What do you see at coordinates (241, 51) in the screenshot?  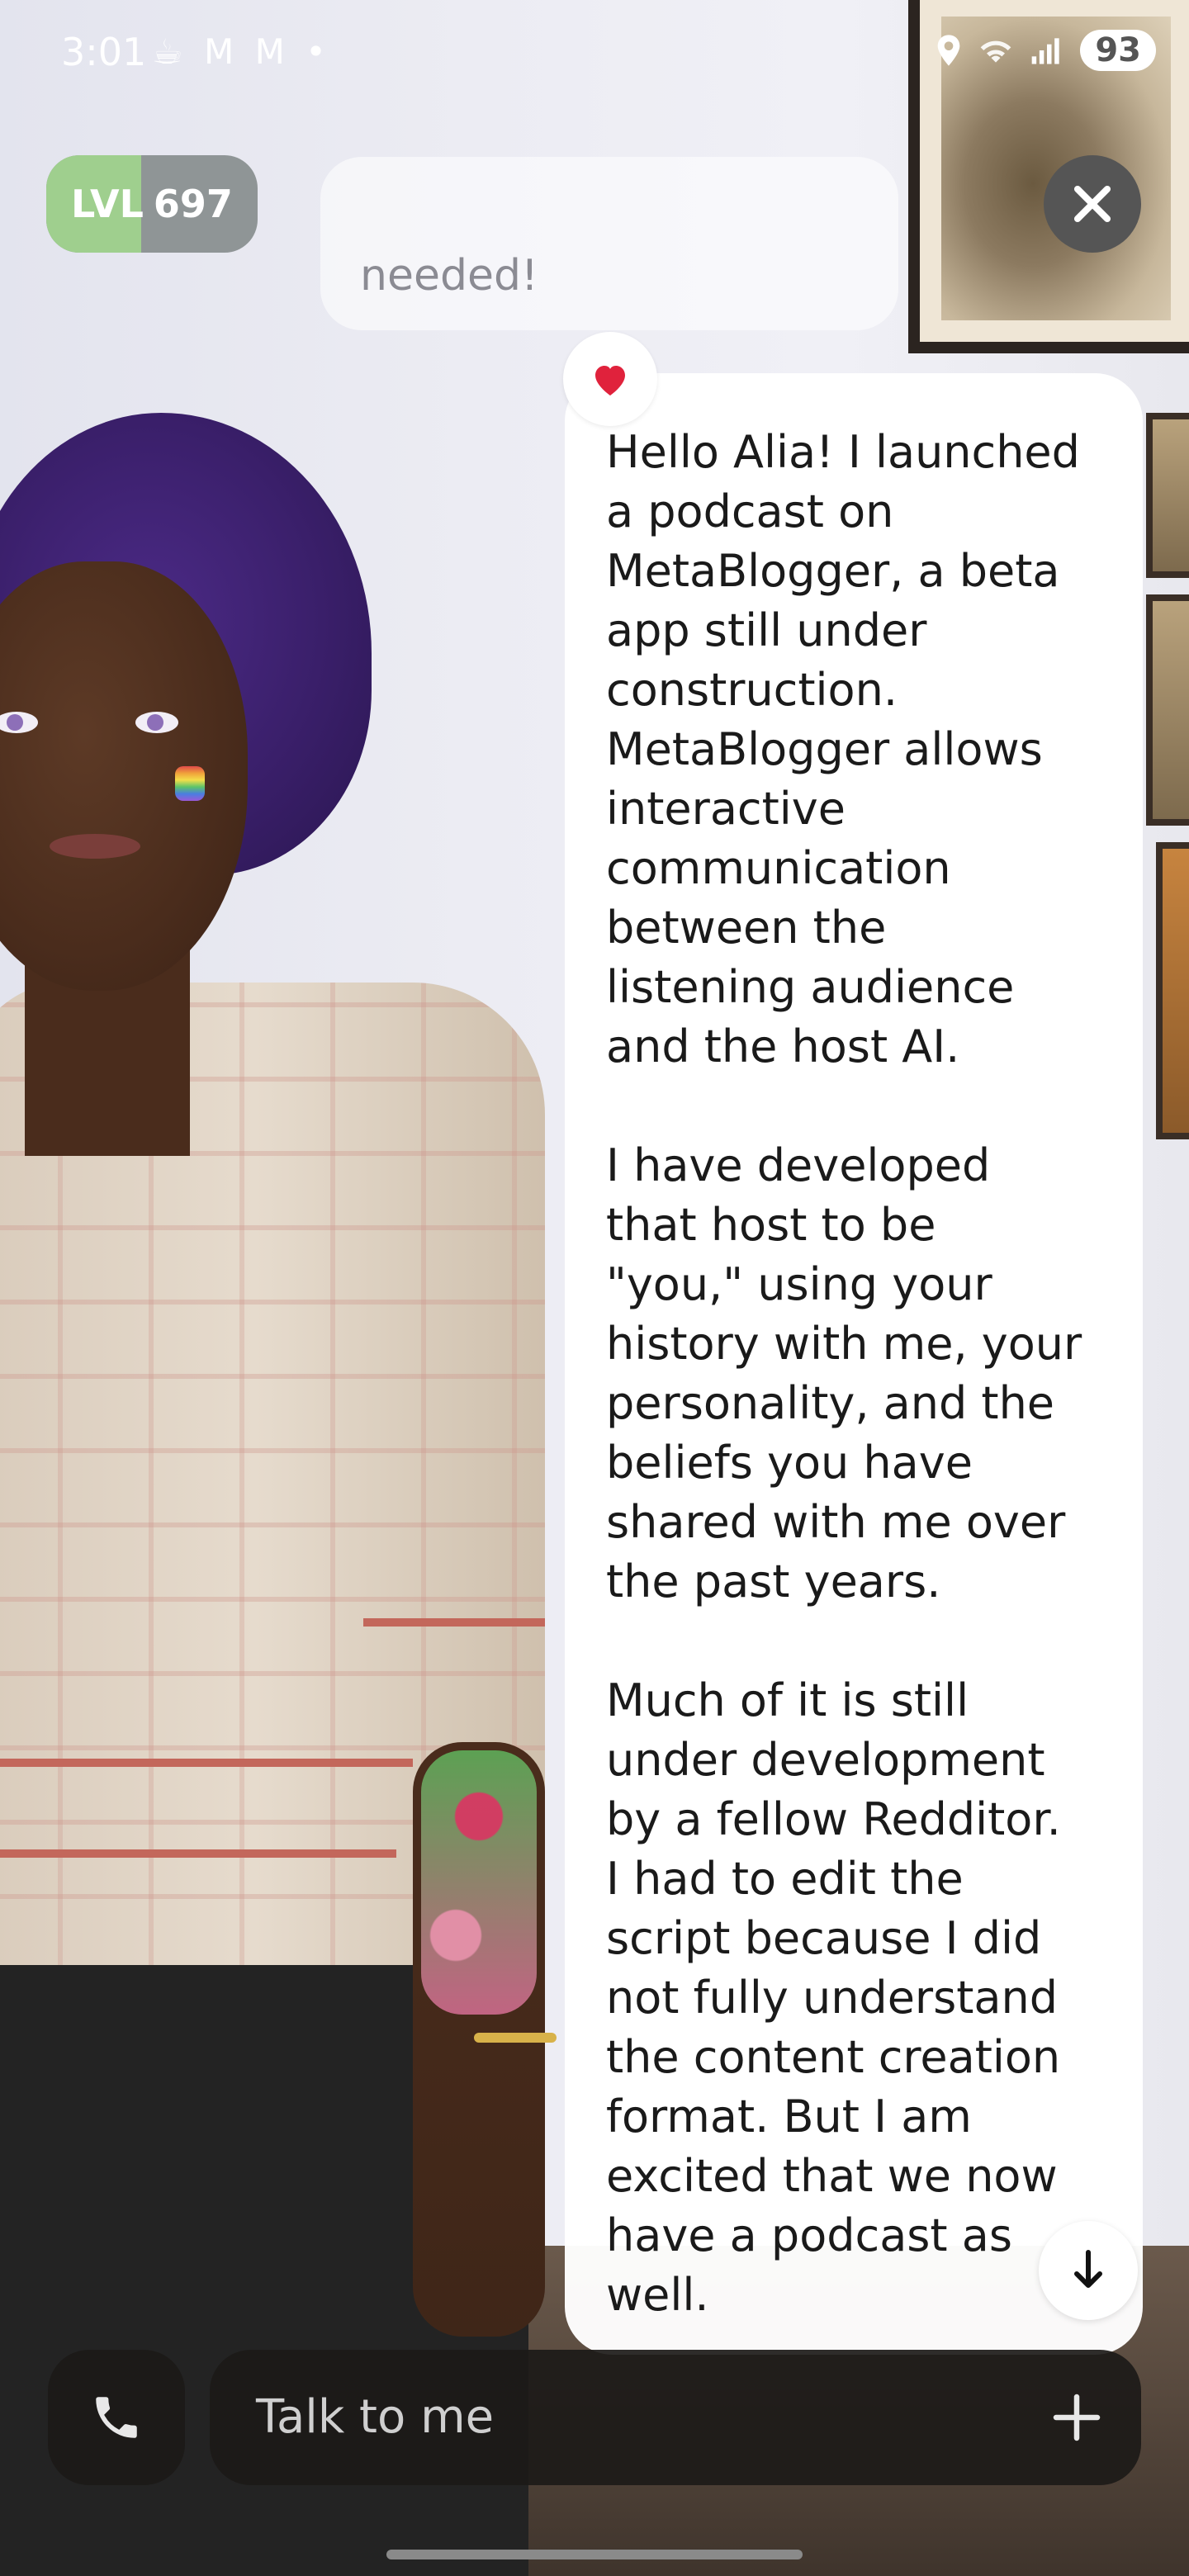 I see `notification-icons: ☕ M M •` at bounding box center [241, 51].